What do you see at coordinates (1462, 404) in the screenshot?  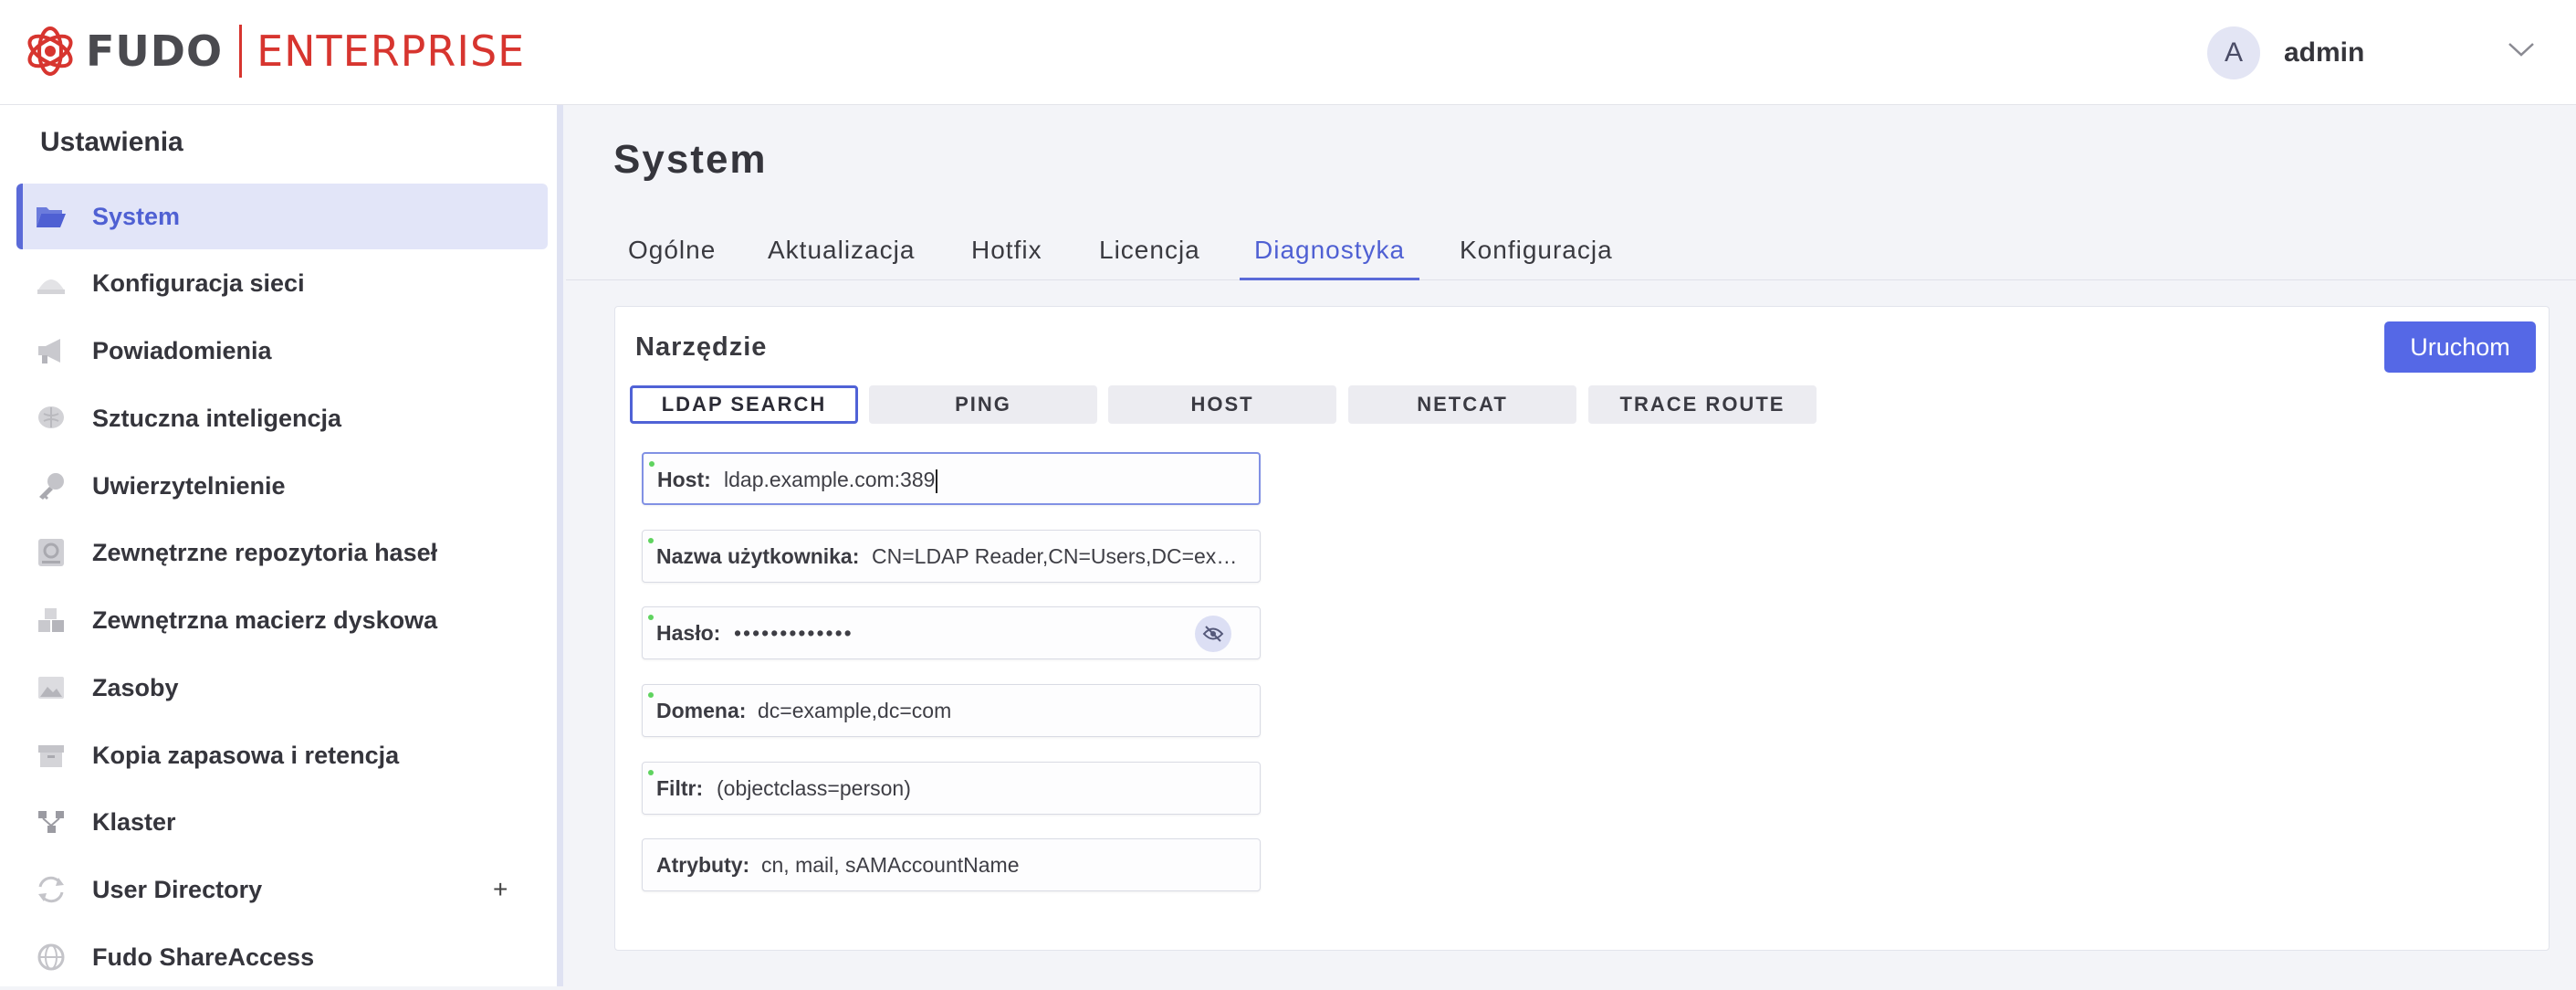 I see `tool-netcat-button: NETCAT` at bounding box center [1462, 404].